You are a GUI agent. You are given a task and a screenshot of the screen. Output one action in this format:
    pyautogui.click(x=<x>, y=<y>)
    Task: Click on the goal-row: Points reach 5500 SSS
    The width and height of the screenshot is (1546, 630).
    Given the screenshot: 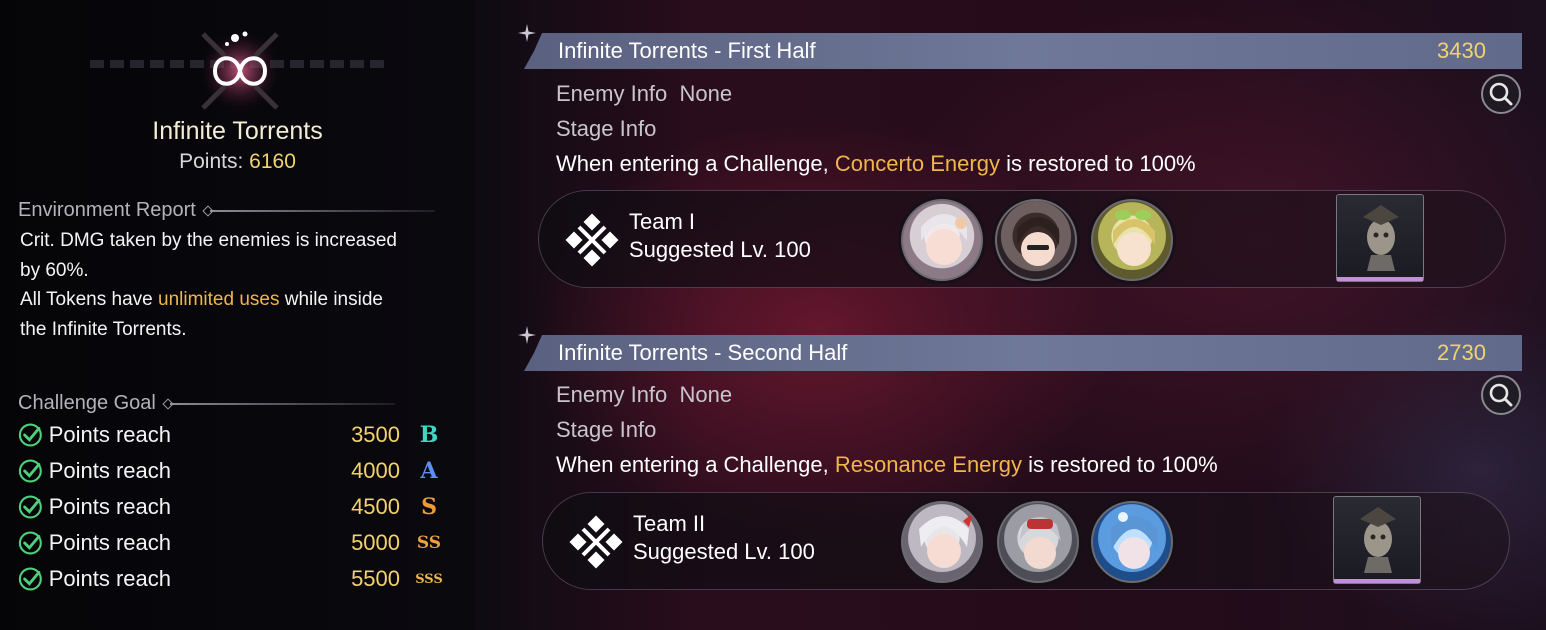 What is the action you would take?
    pyautogui.click(x=233, y=579)
    